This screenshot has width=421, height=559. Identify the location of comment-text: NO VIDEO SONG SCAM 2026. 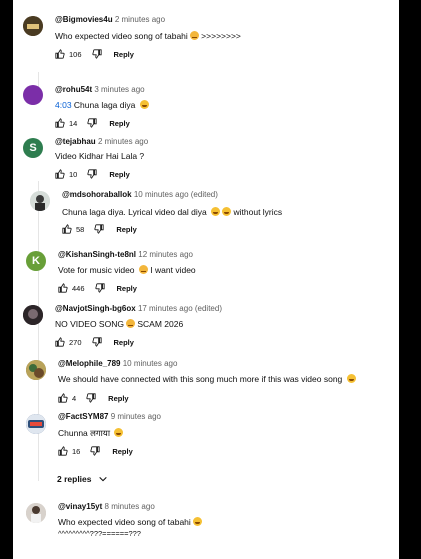
(119, 324).